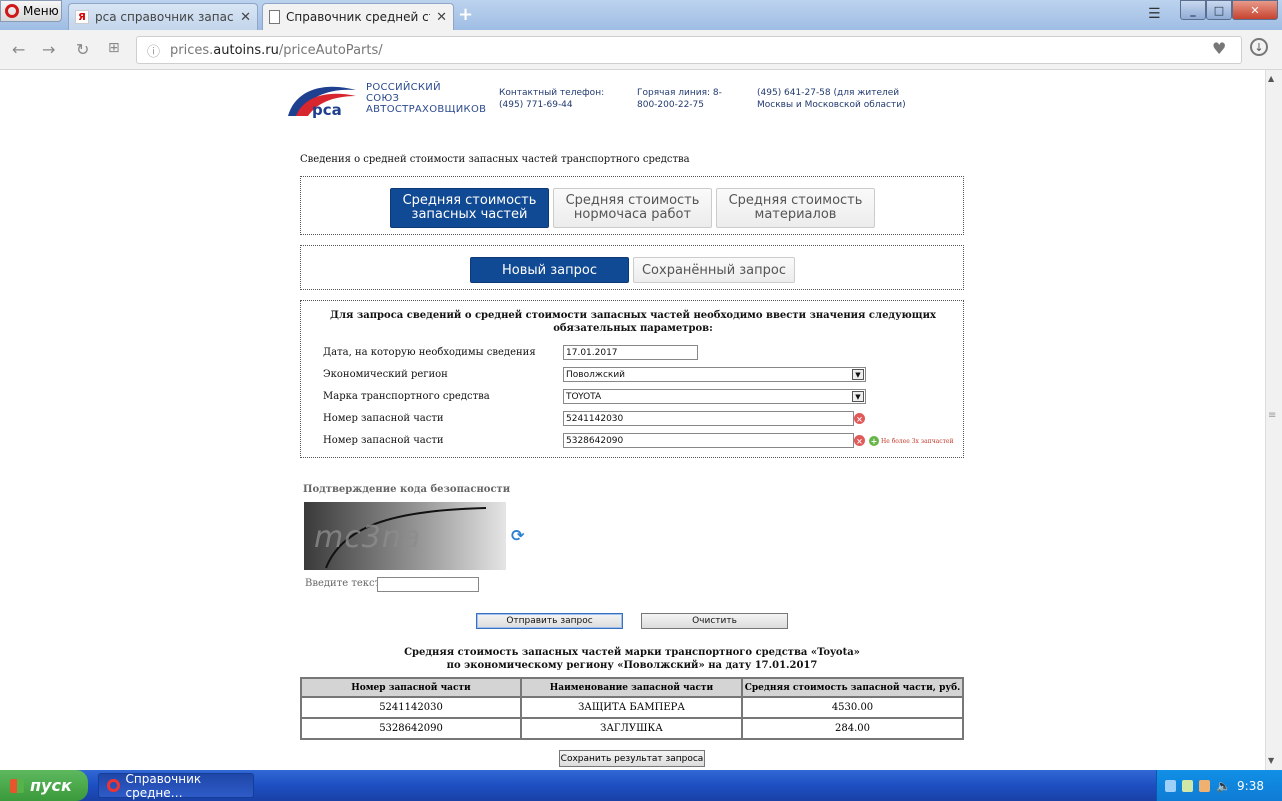 The image size is (1282, 801). I want to click on rsa-logo-icon: рса, so click(322, 102).